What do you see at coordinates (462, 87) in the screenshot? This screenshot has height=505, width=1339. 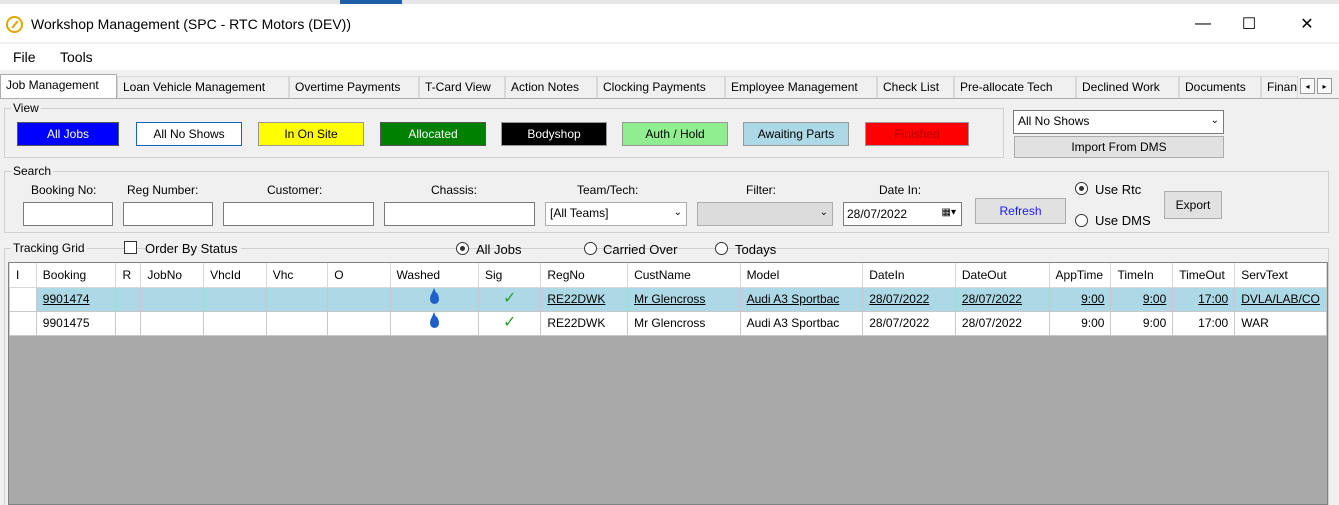 I see `tab-t-card-view: T-Card View` at bounding box center [462, 87].